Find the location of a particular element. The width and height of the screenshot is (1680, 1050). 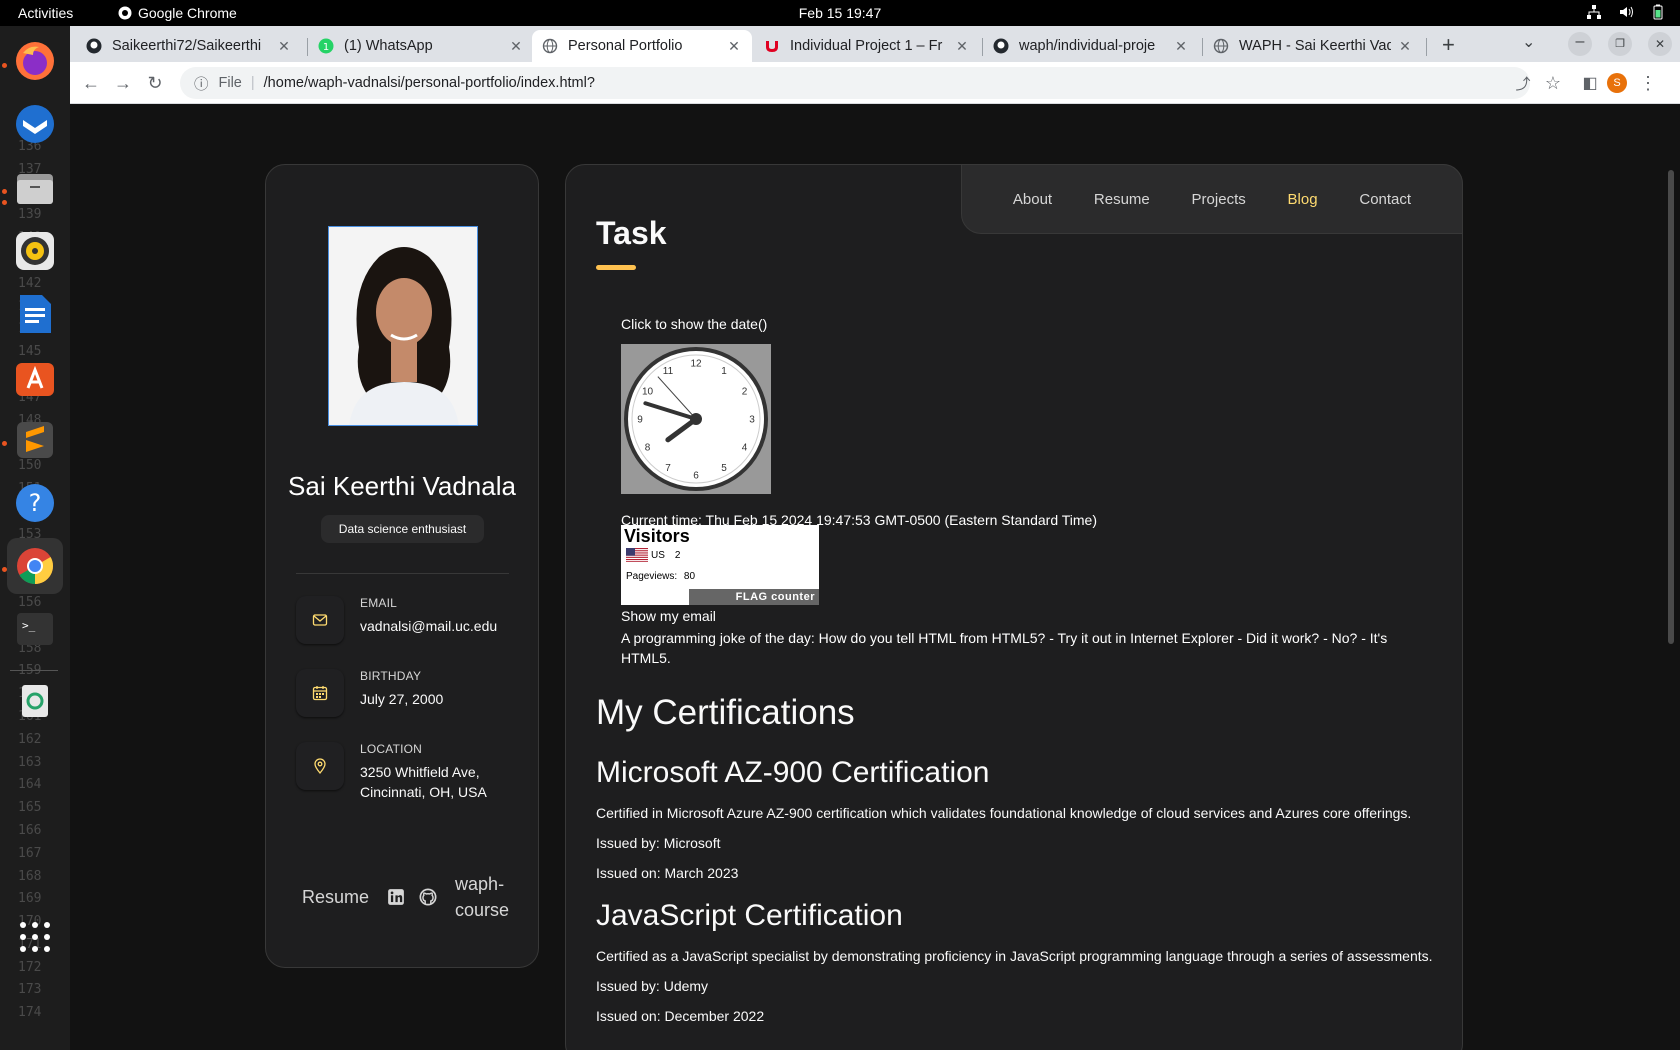

linkedin-icon is located at coordinates (396, 897).